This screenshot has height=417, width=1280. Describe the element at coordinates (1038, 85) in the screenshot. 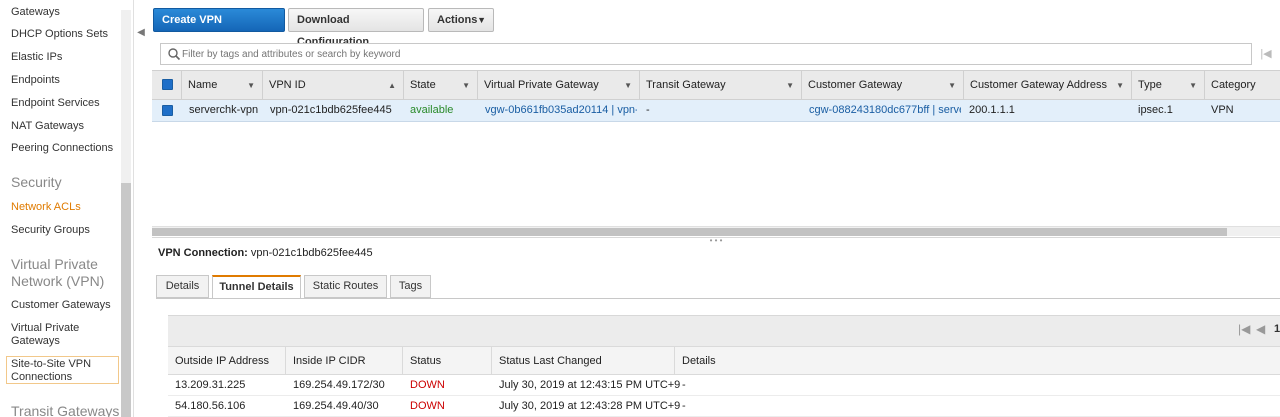

I see `column-label: Customer Gateway Address` at that location.